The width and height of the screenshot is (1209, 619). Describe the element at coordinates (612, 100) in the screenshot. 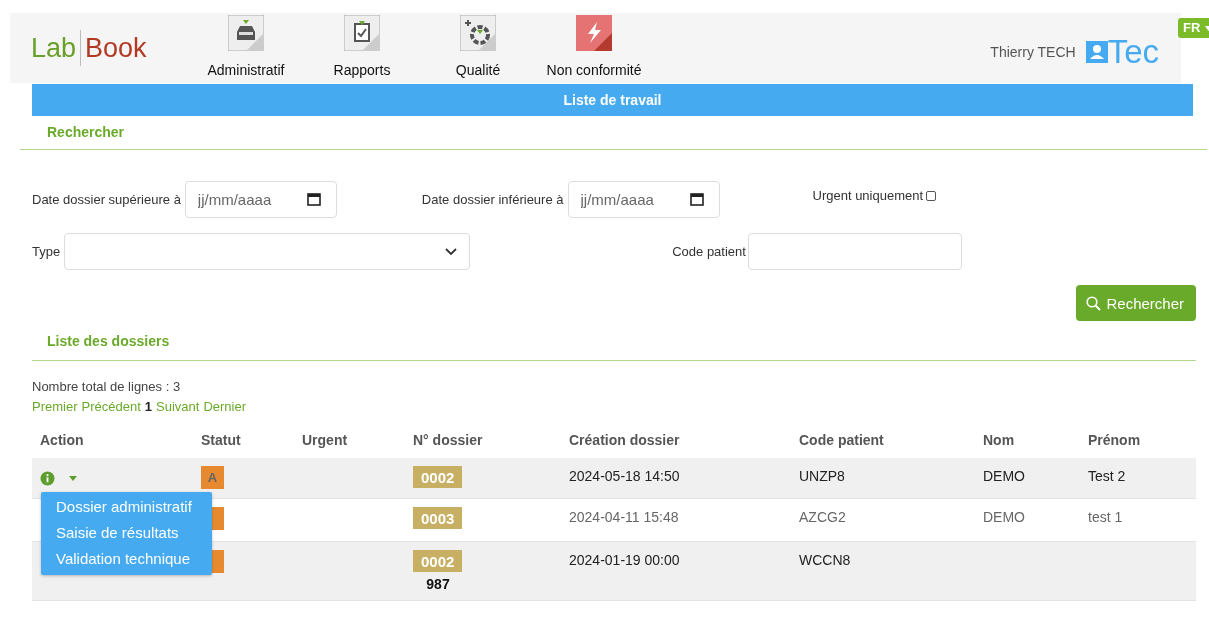

I see `page-title: Liste de travail` at that location.